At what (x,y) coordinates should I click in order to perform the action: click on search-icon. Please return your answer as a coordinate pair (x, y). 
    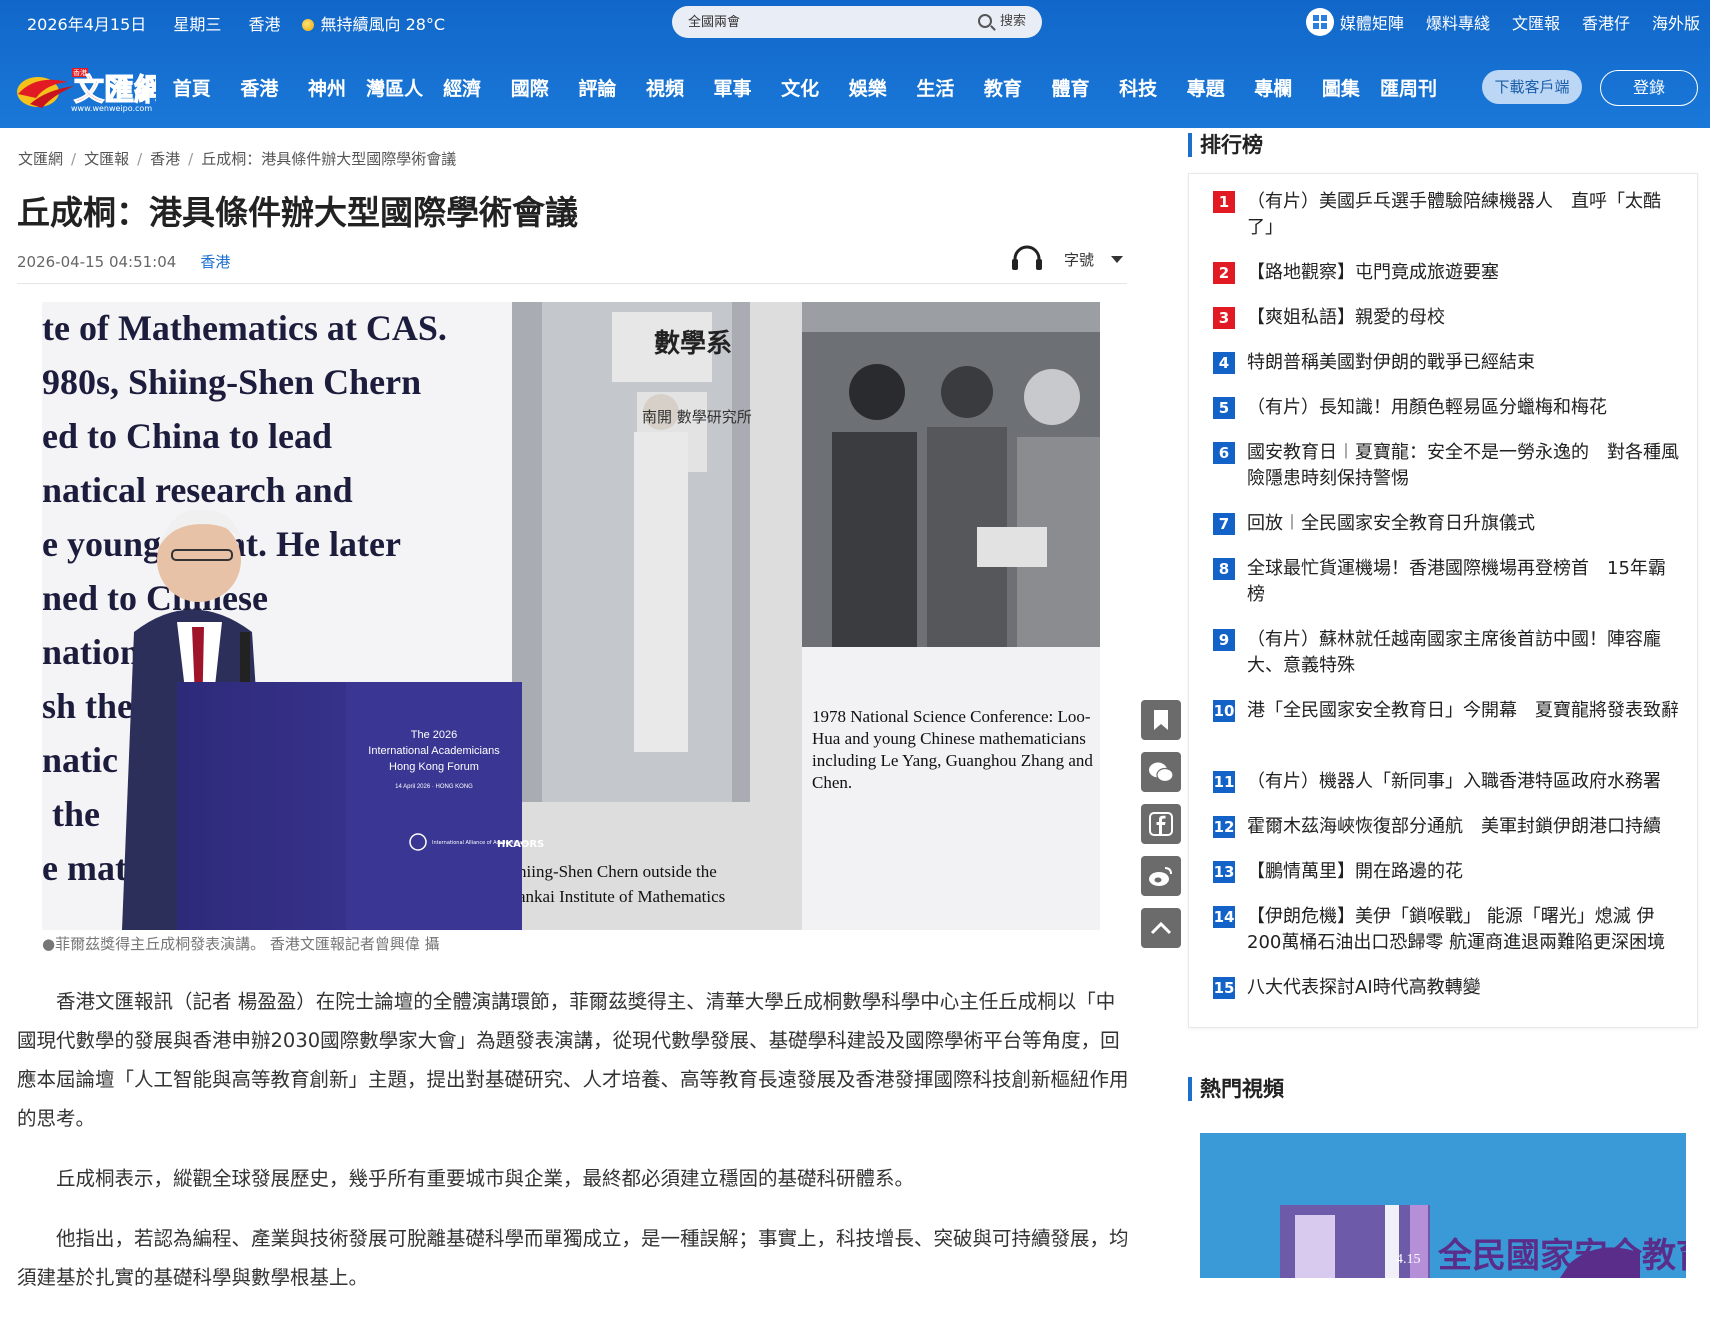
    Looking at the image, I should click on (984, 21).